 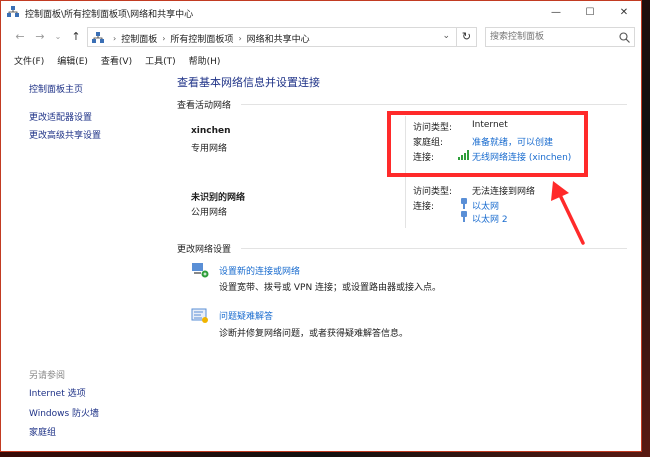 I want to click on window-title: 控制面板\所有控制面板项\网络和共享中心, so click(x=109, y=15).